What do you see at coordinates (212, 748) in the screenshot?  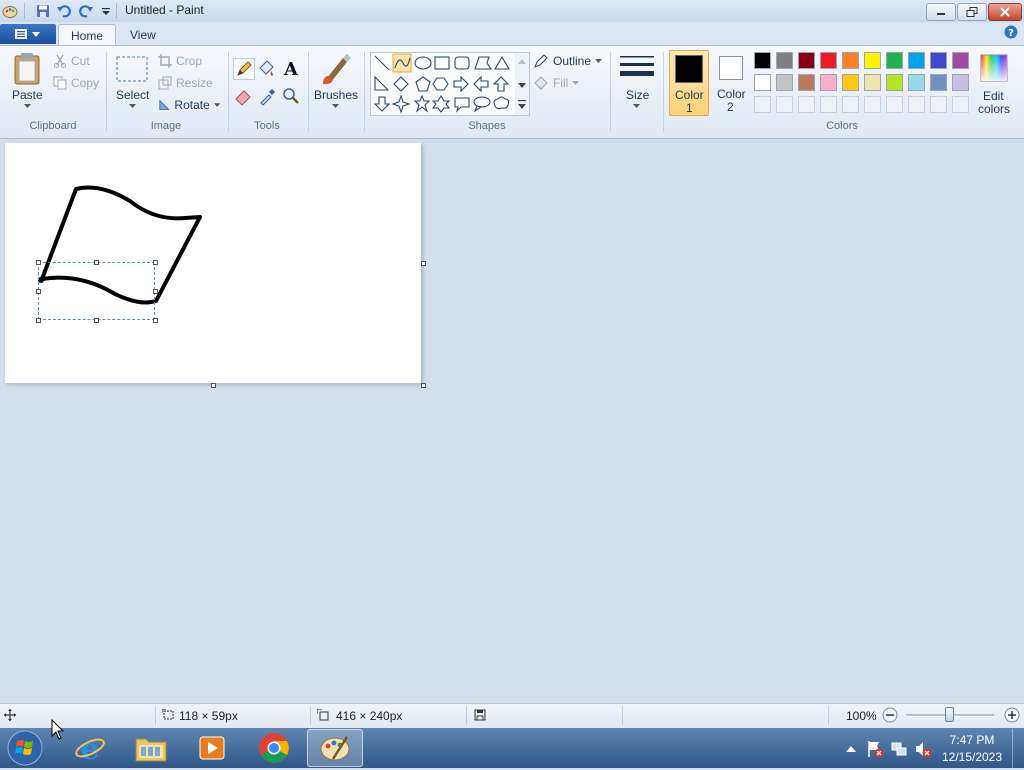 I see `taskbar-media-player` at bounding box center [212, 748].